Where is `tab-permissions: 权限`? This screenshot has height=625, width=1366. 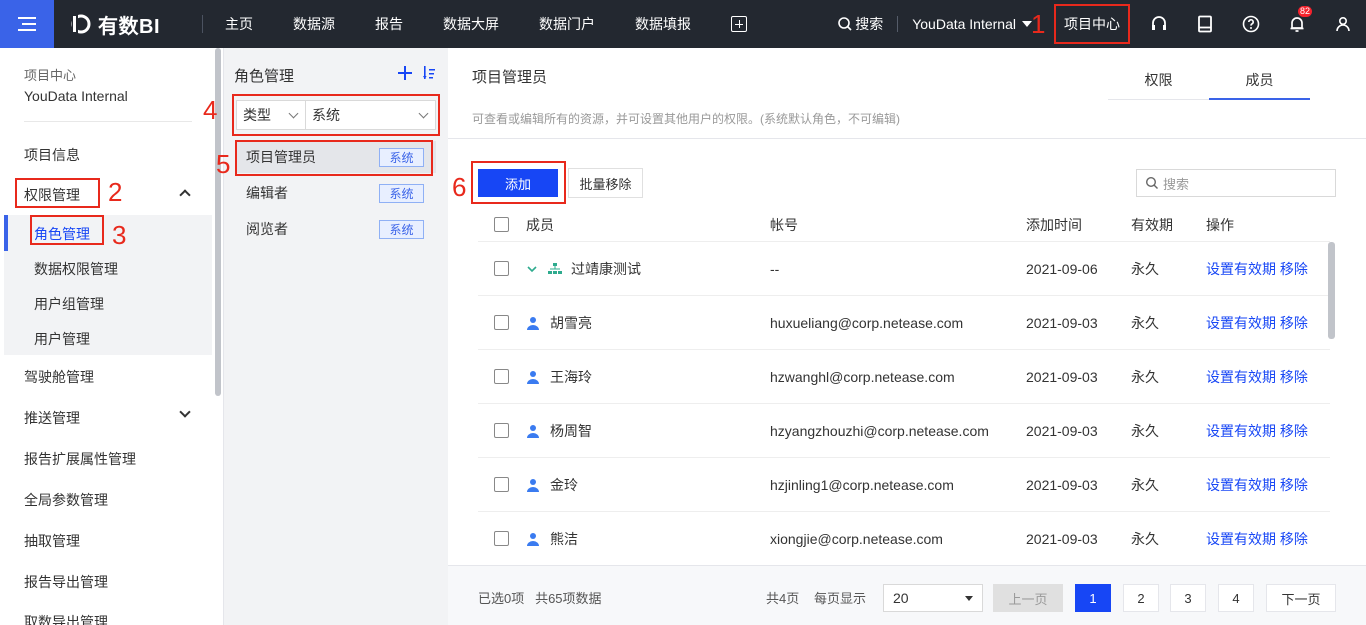 tab-permissions: 权限 is located at coordinates (1158, 81).